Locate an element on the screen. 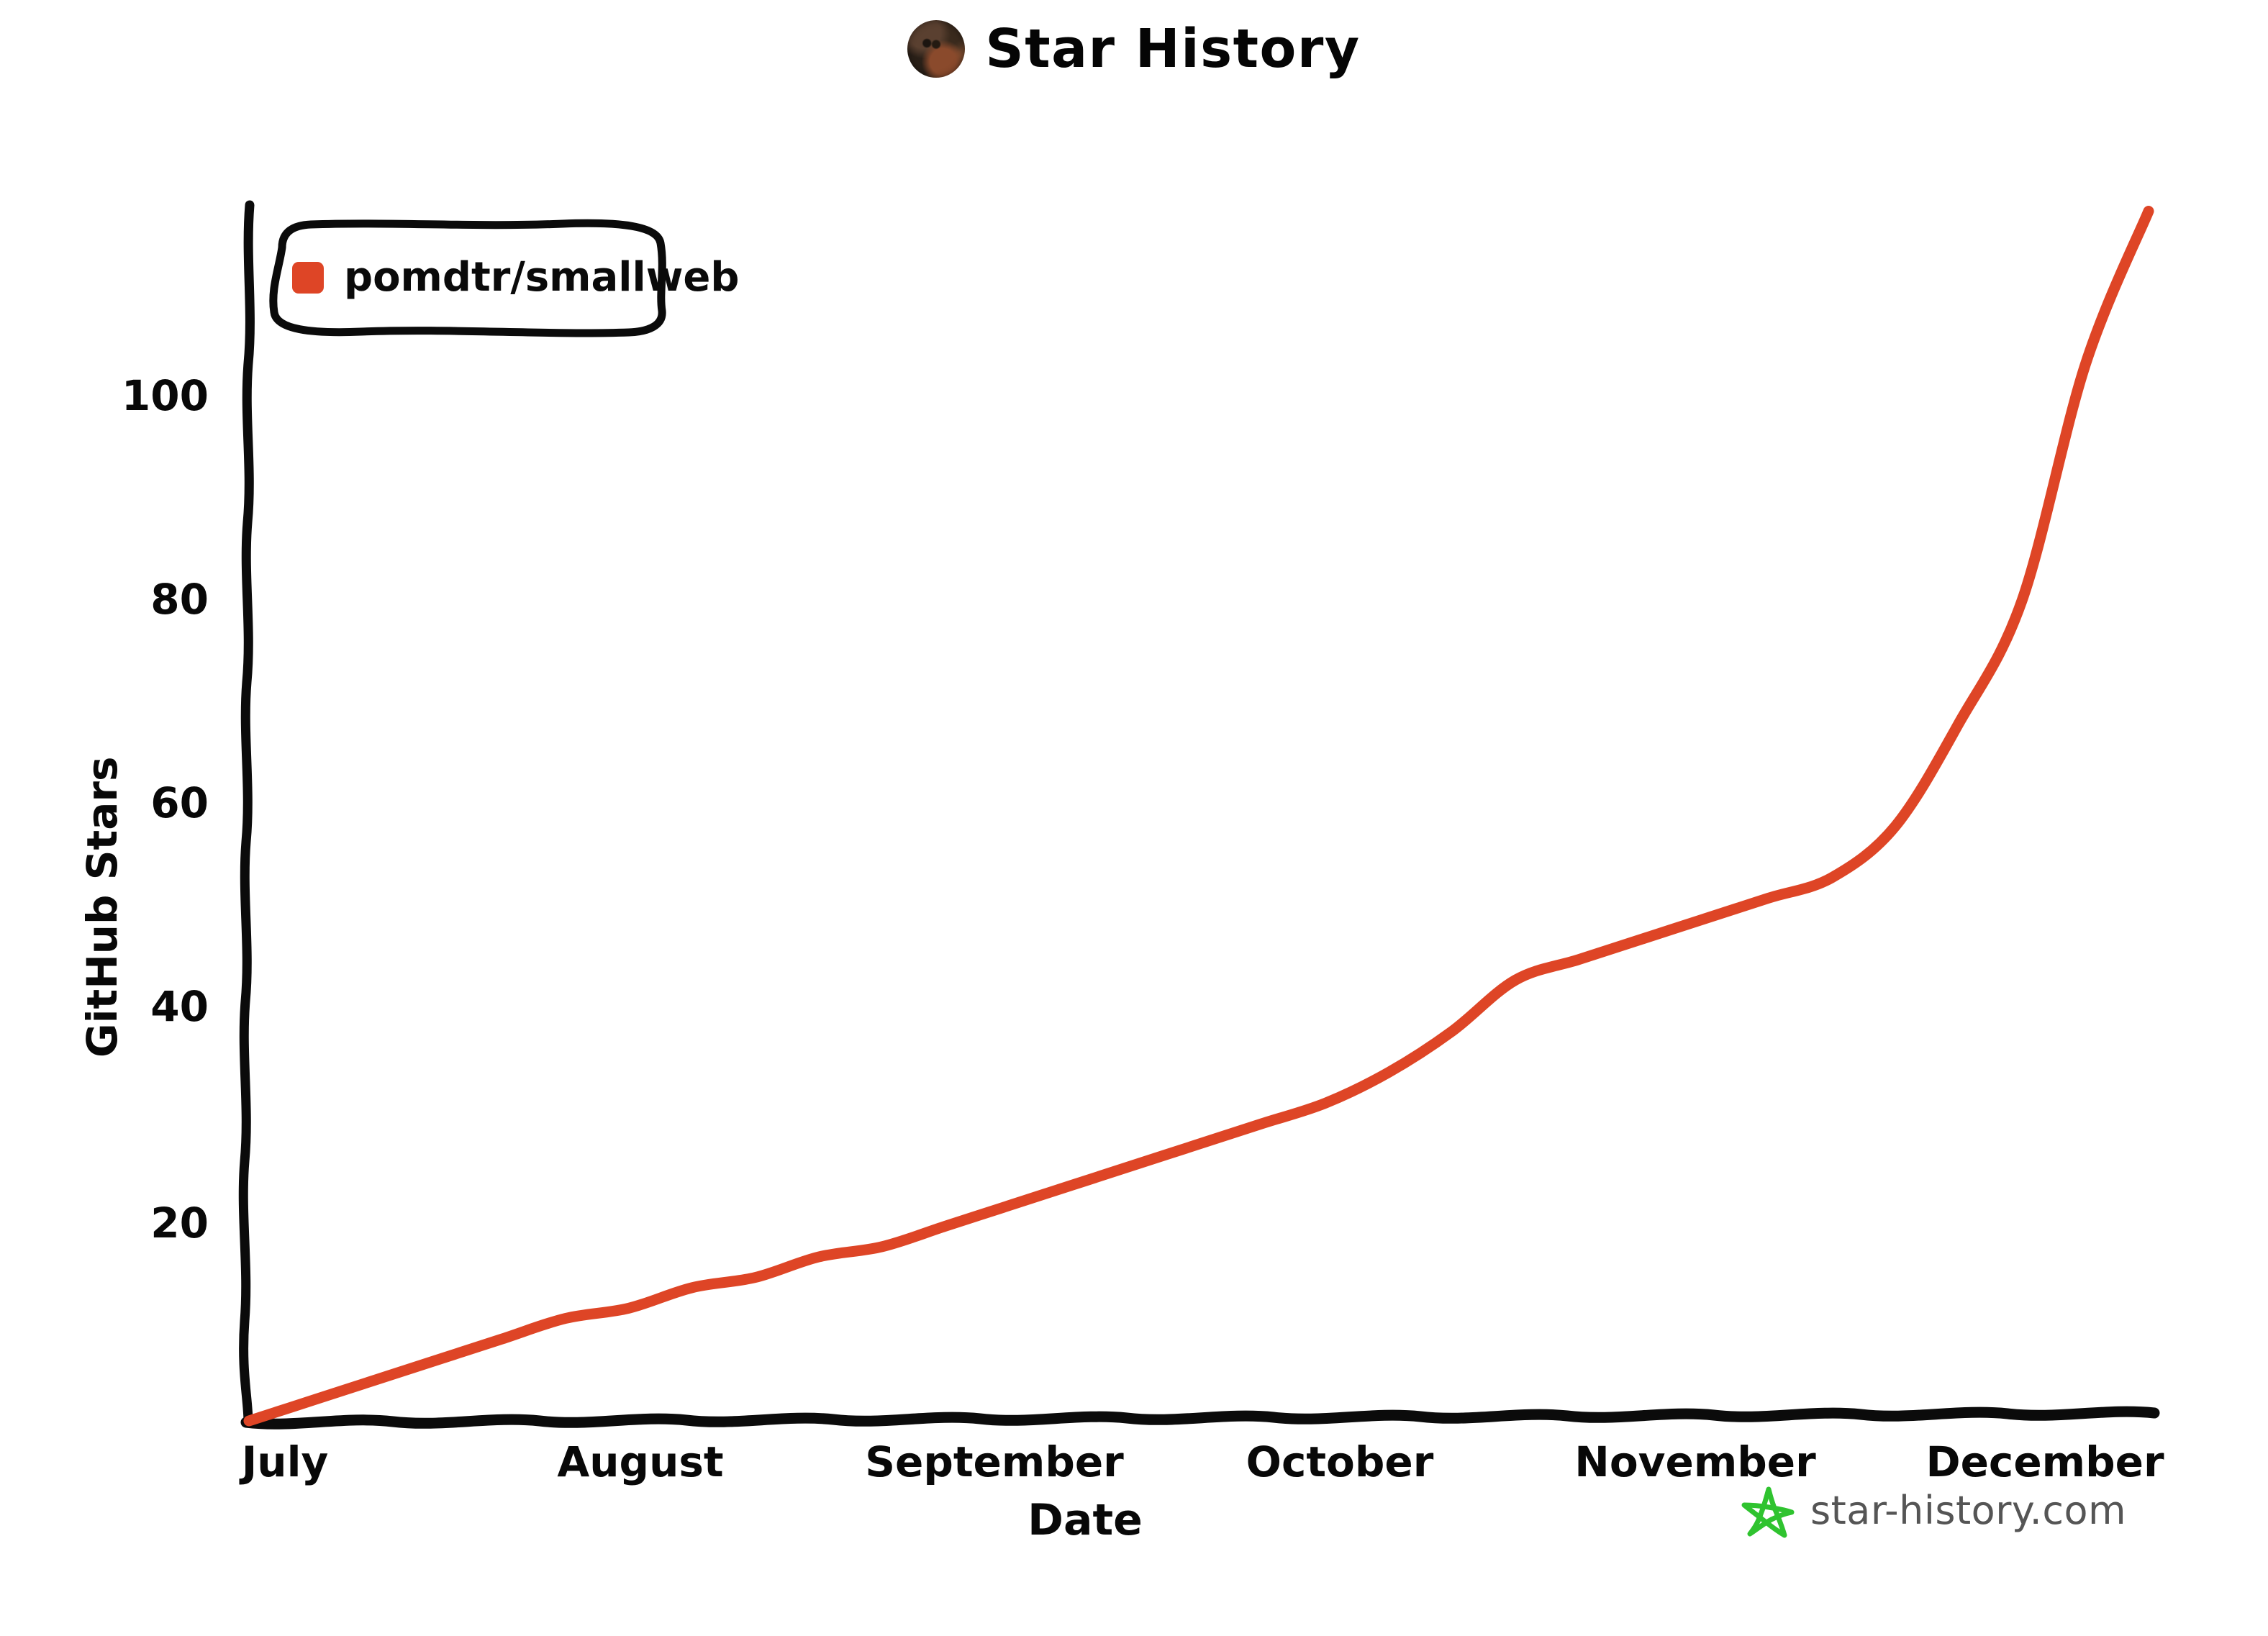 Image resolution: width=2268 pixels, height=1636 pixels. legend-item-pomdtr-smallweb: pomdtr/smallweb is located at coordinates (516, 278).